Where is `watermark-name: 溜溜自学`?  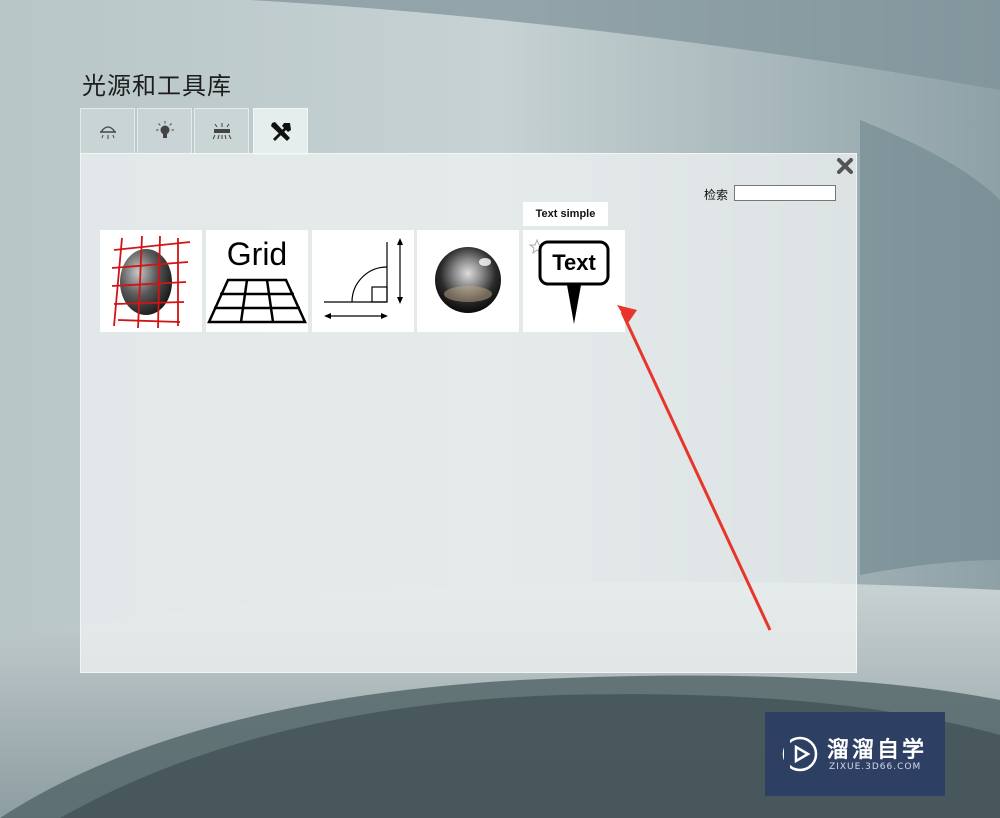 watermark-name: 溜溜自学 is located at coordinates (877, 750).